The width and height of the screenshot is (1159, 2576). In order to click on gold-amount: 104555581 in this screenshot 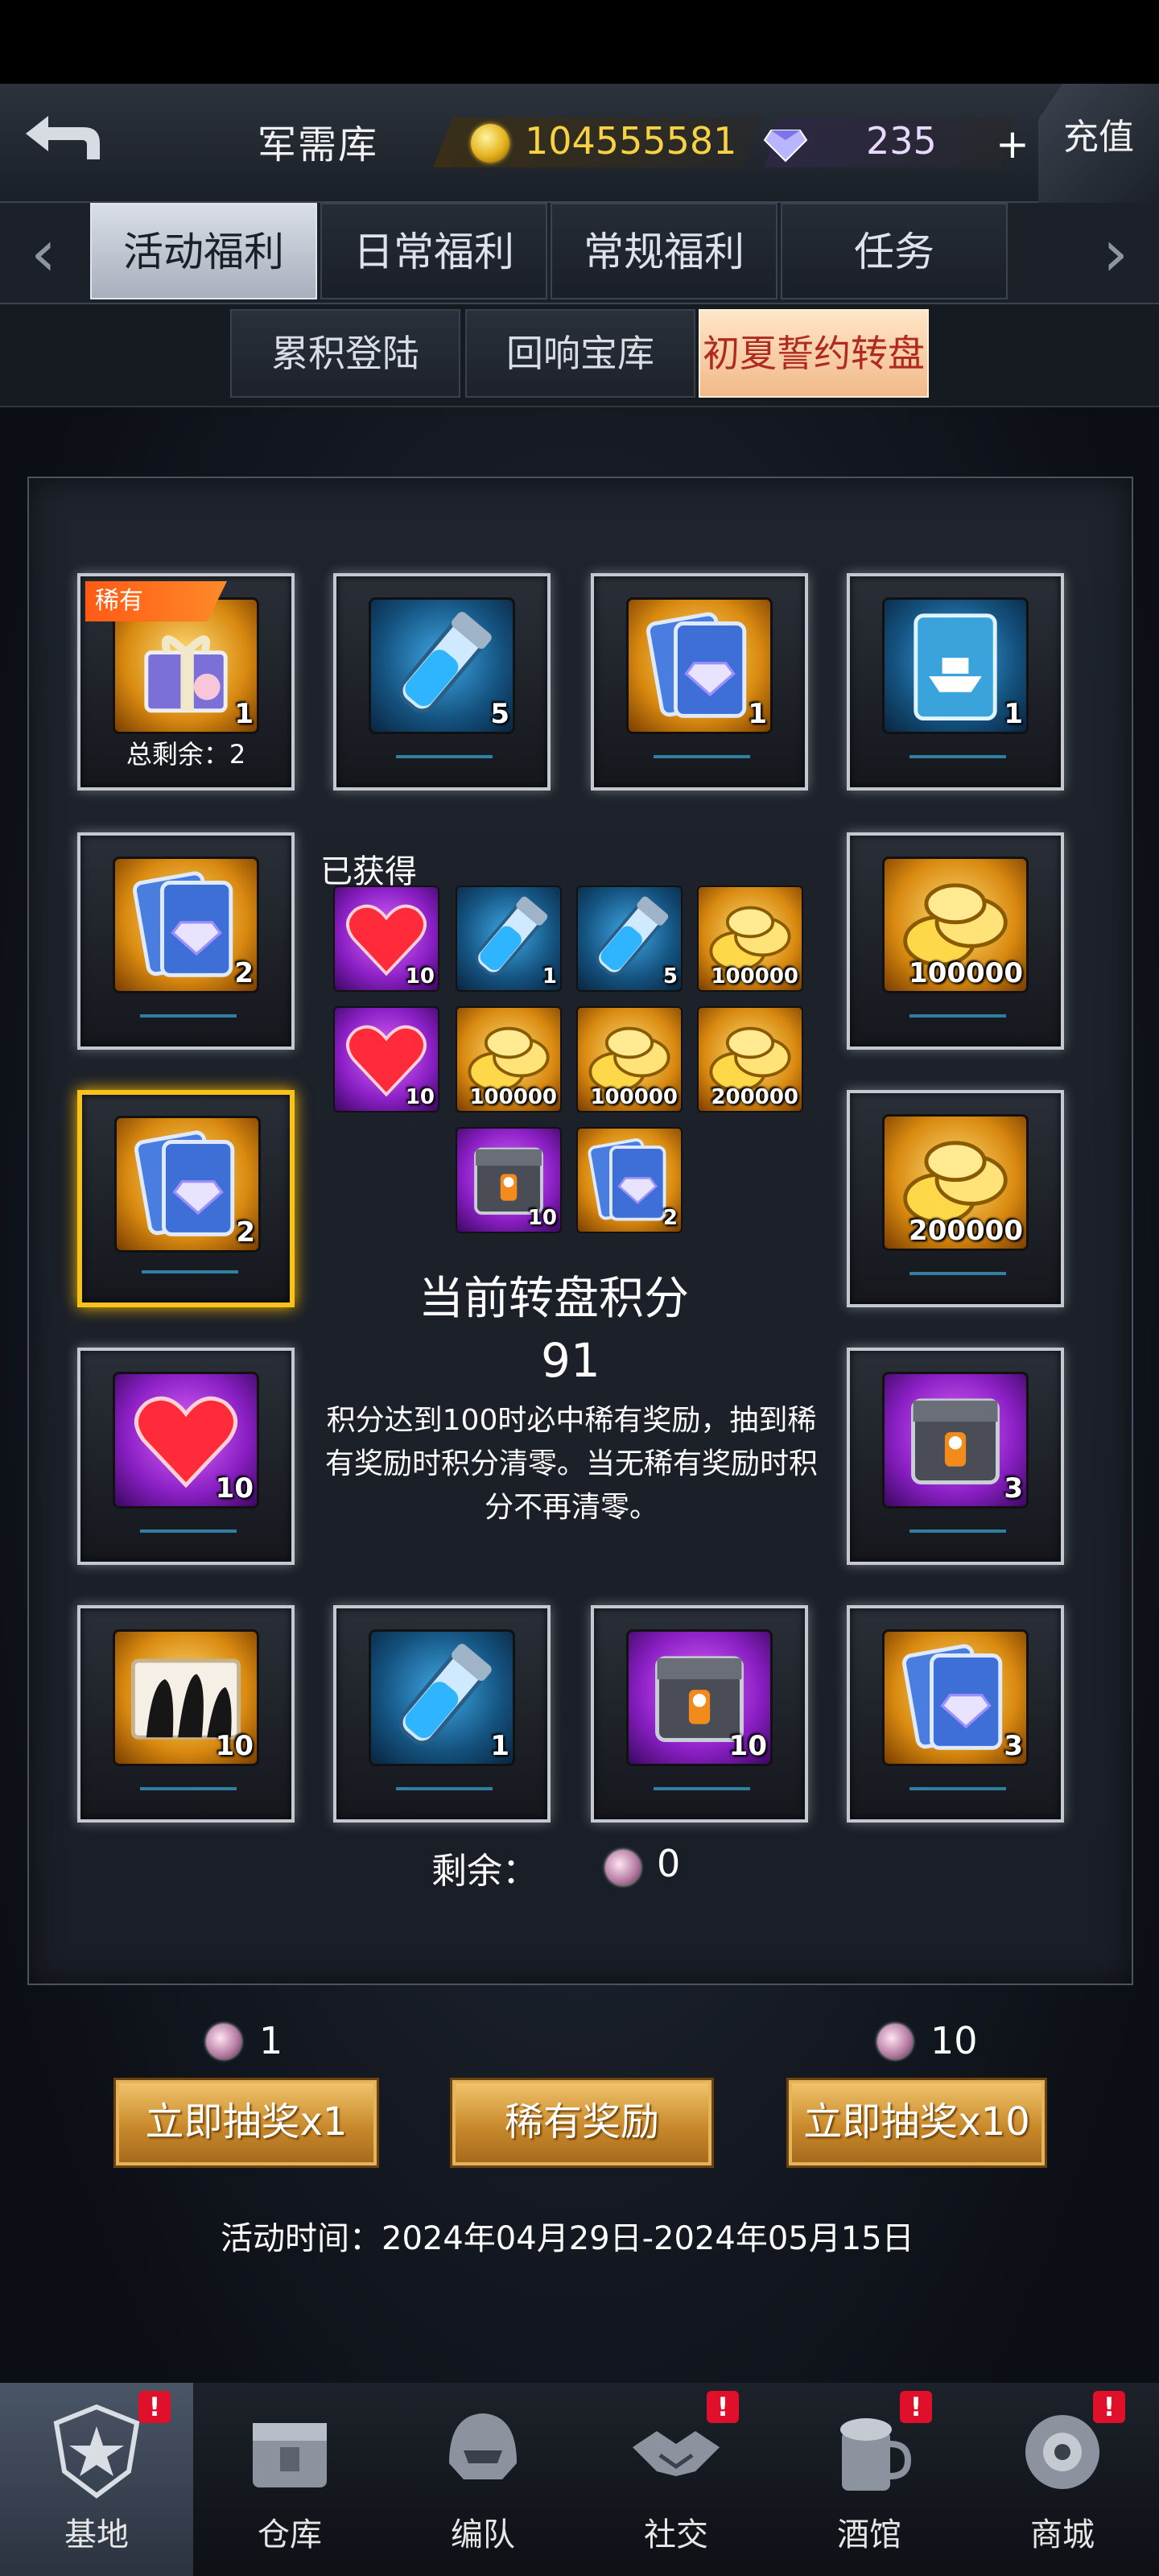, I will do `click(631, 141)`.